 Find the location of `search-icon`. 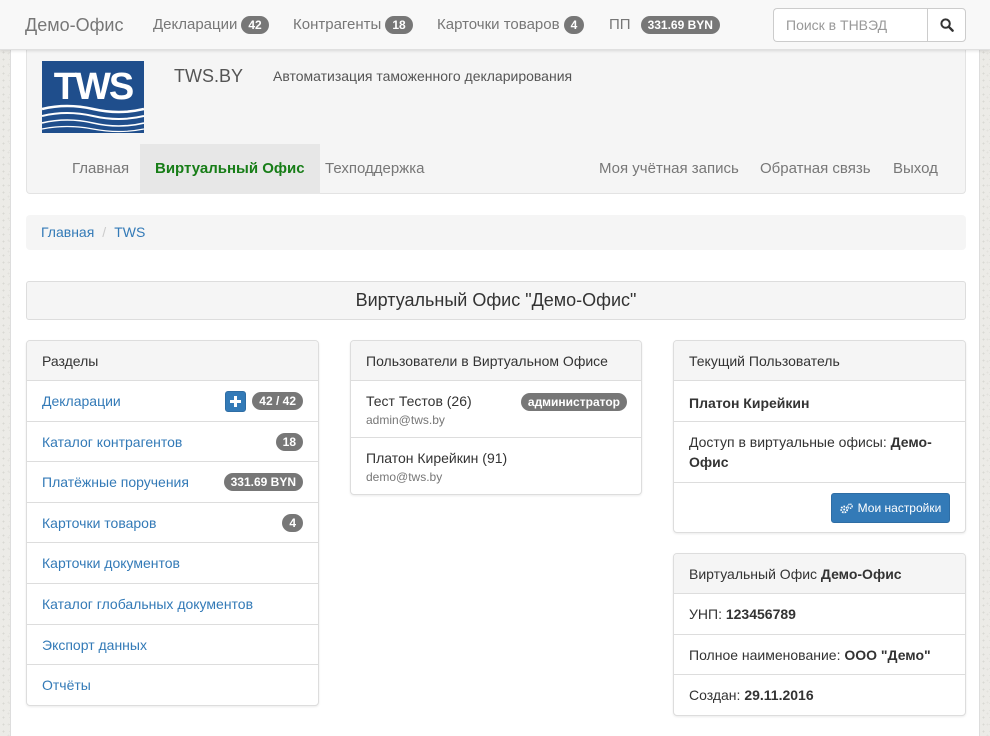

search-icon is located at coordinates (946, 25).